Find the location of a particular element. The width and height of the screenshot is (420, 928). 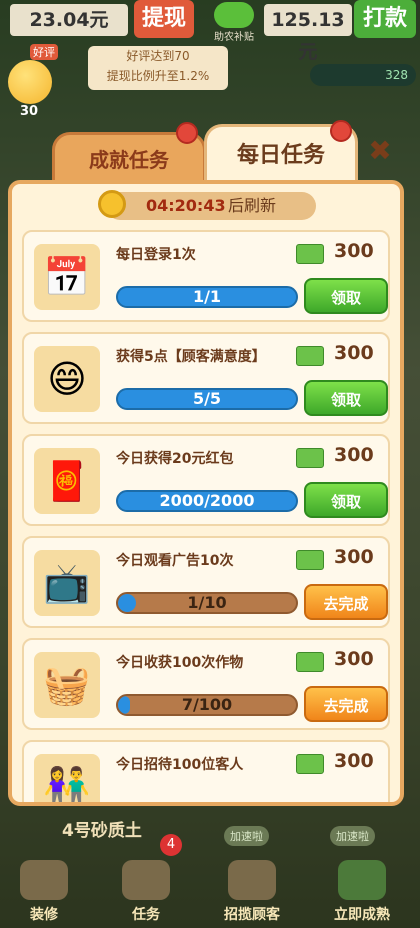

good-badge: 好评 is located at coordinates (44, 52).